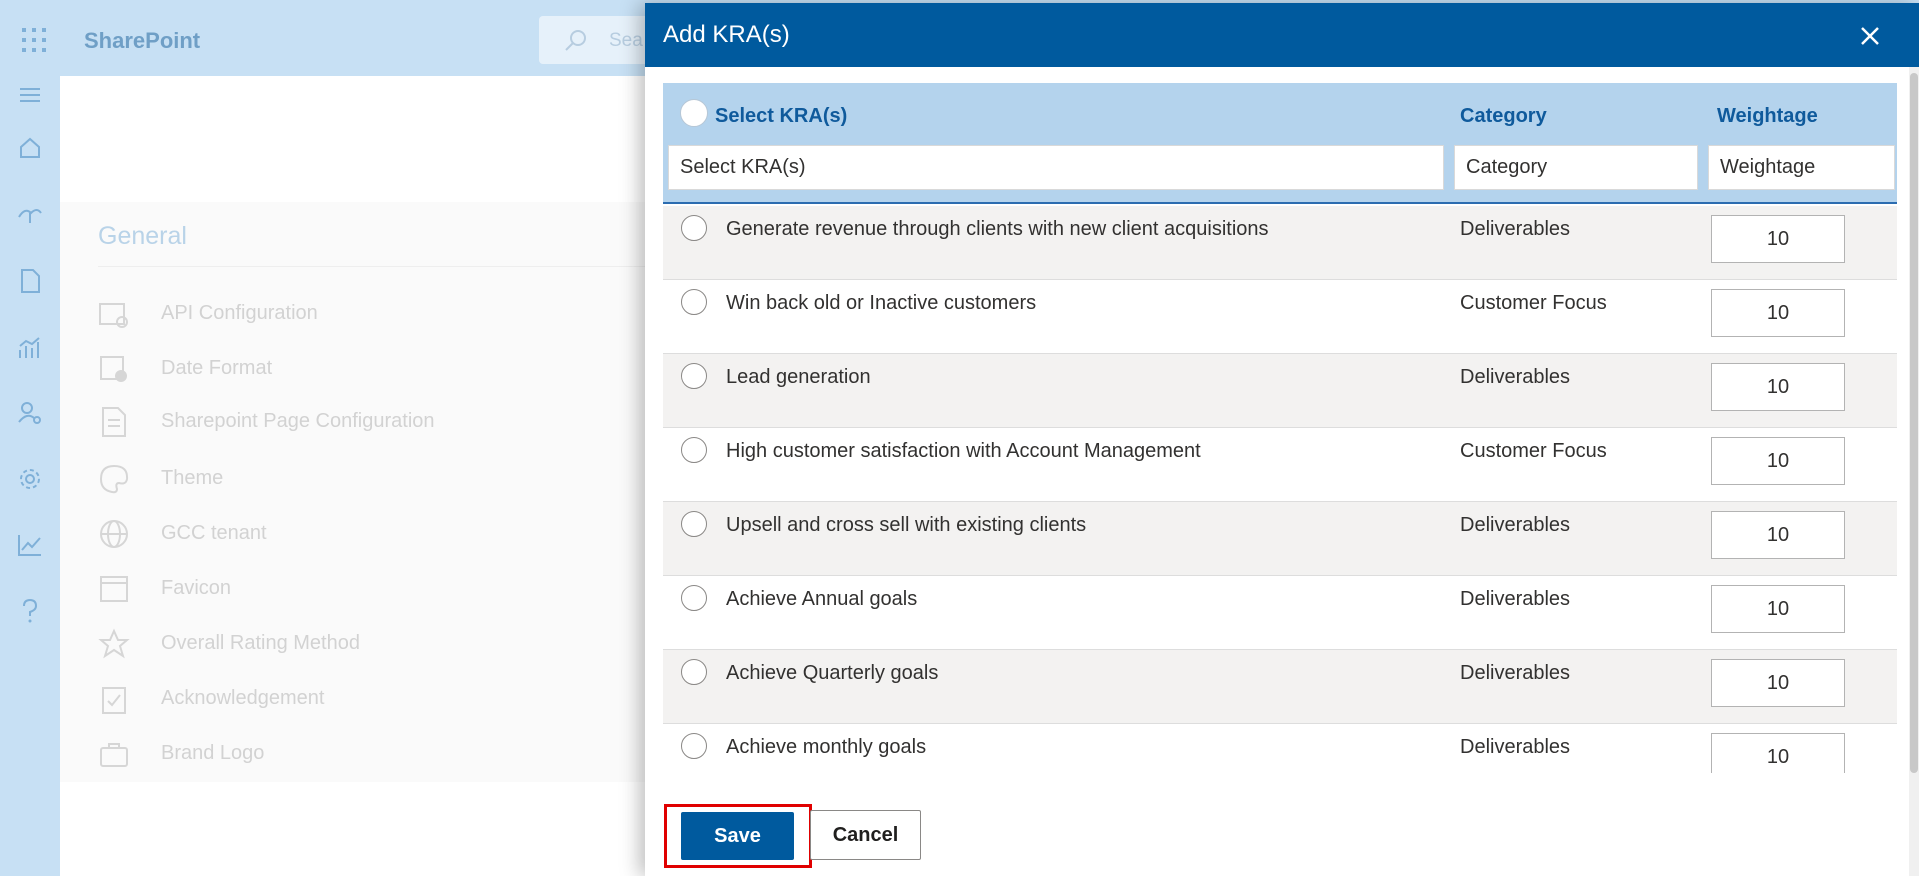  I want to click on setting-item-sharepoint-page-configuration: Sharepoint Page Configuration, so click(378, 422).